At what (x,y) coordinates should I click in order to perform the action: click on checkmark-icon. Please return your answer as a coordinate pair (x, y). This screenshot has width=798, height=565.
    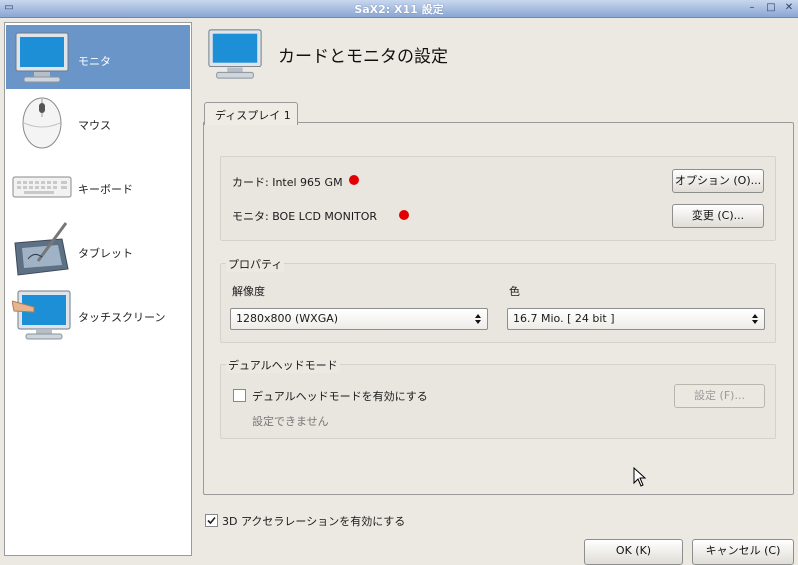
    Looking at the image, I should click on (211, 520).